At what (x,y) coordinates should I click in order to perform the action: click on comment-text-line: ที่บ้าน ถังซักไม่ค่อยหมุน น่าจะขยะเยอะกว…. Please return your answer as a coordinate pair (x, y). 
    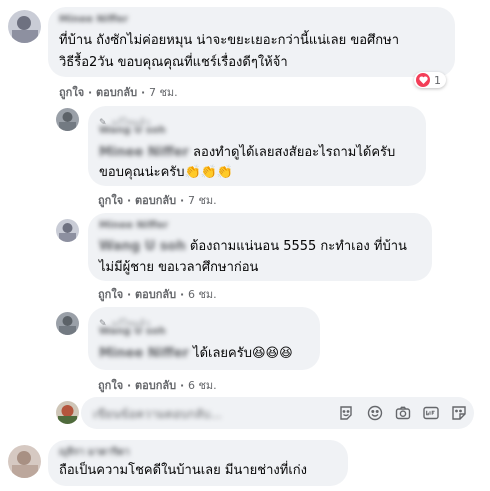
    Looking at the image, I should click on (229, 40).